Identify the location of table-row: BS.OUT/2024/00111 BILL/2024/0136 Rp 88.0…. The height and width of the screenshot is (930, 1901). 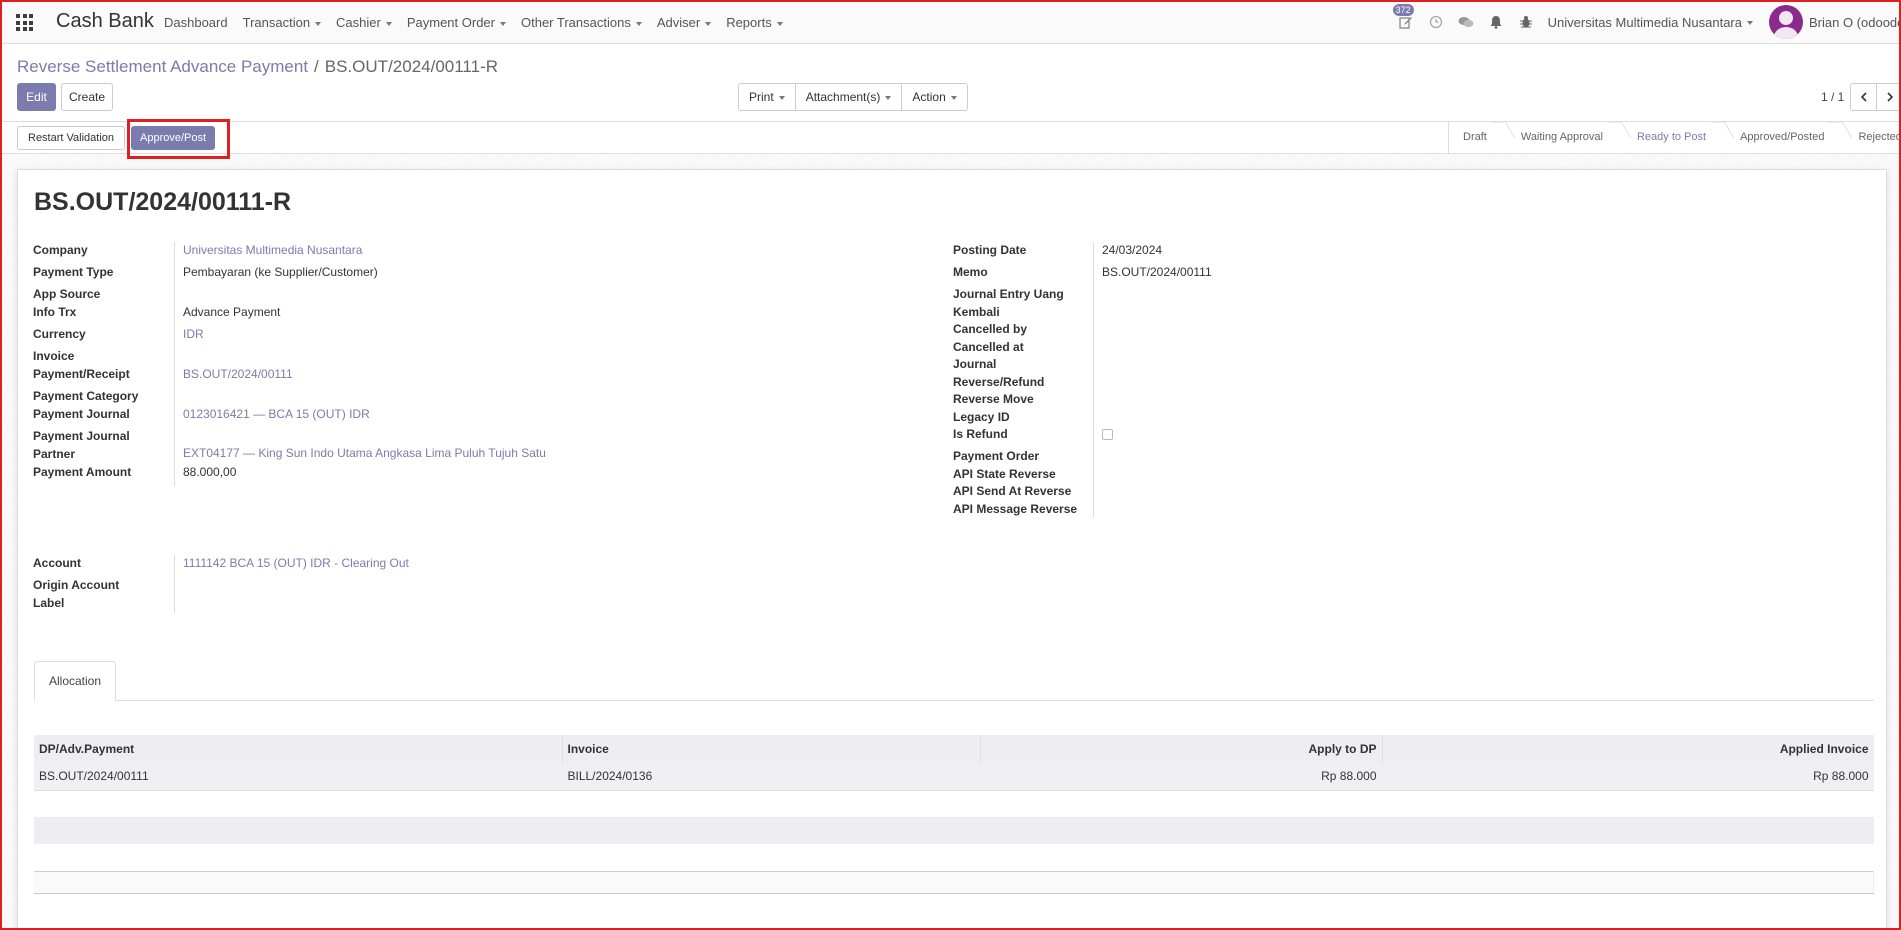
(954, 776).